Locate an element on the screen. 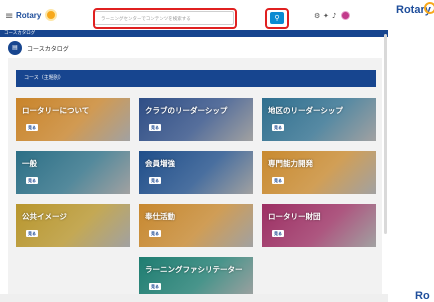 The width and height of the screenshot is (434, 302). page-title: コースカタログ is located at coordinates (48, 49).